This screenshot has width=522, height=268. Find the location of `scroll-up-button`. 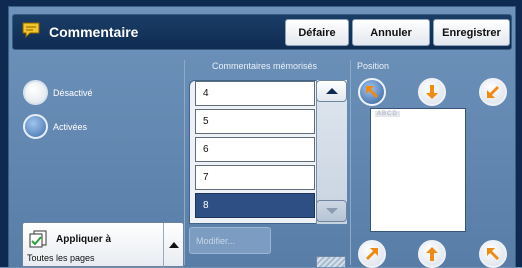

scroll-up-button is located at coordinates (331, 91).